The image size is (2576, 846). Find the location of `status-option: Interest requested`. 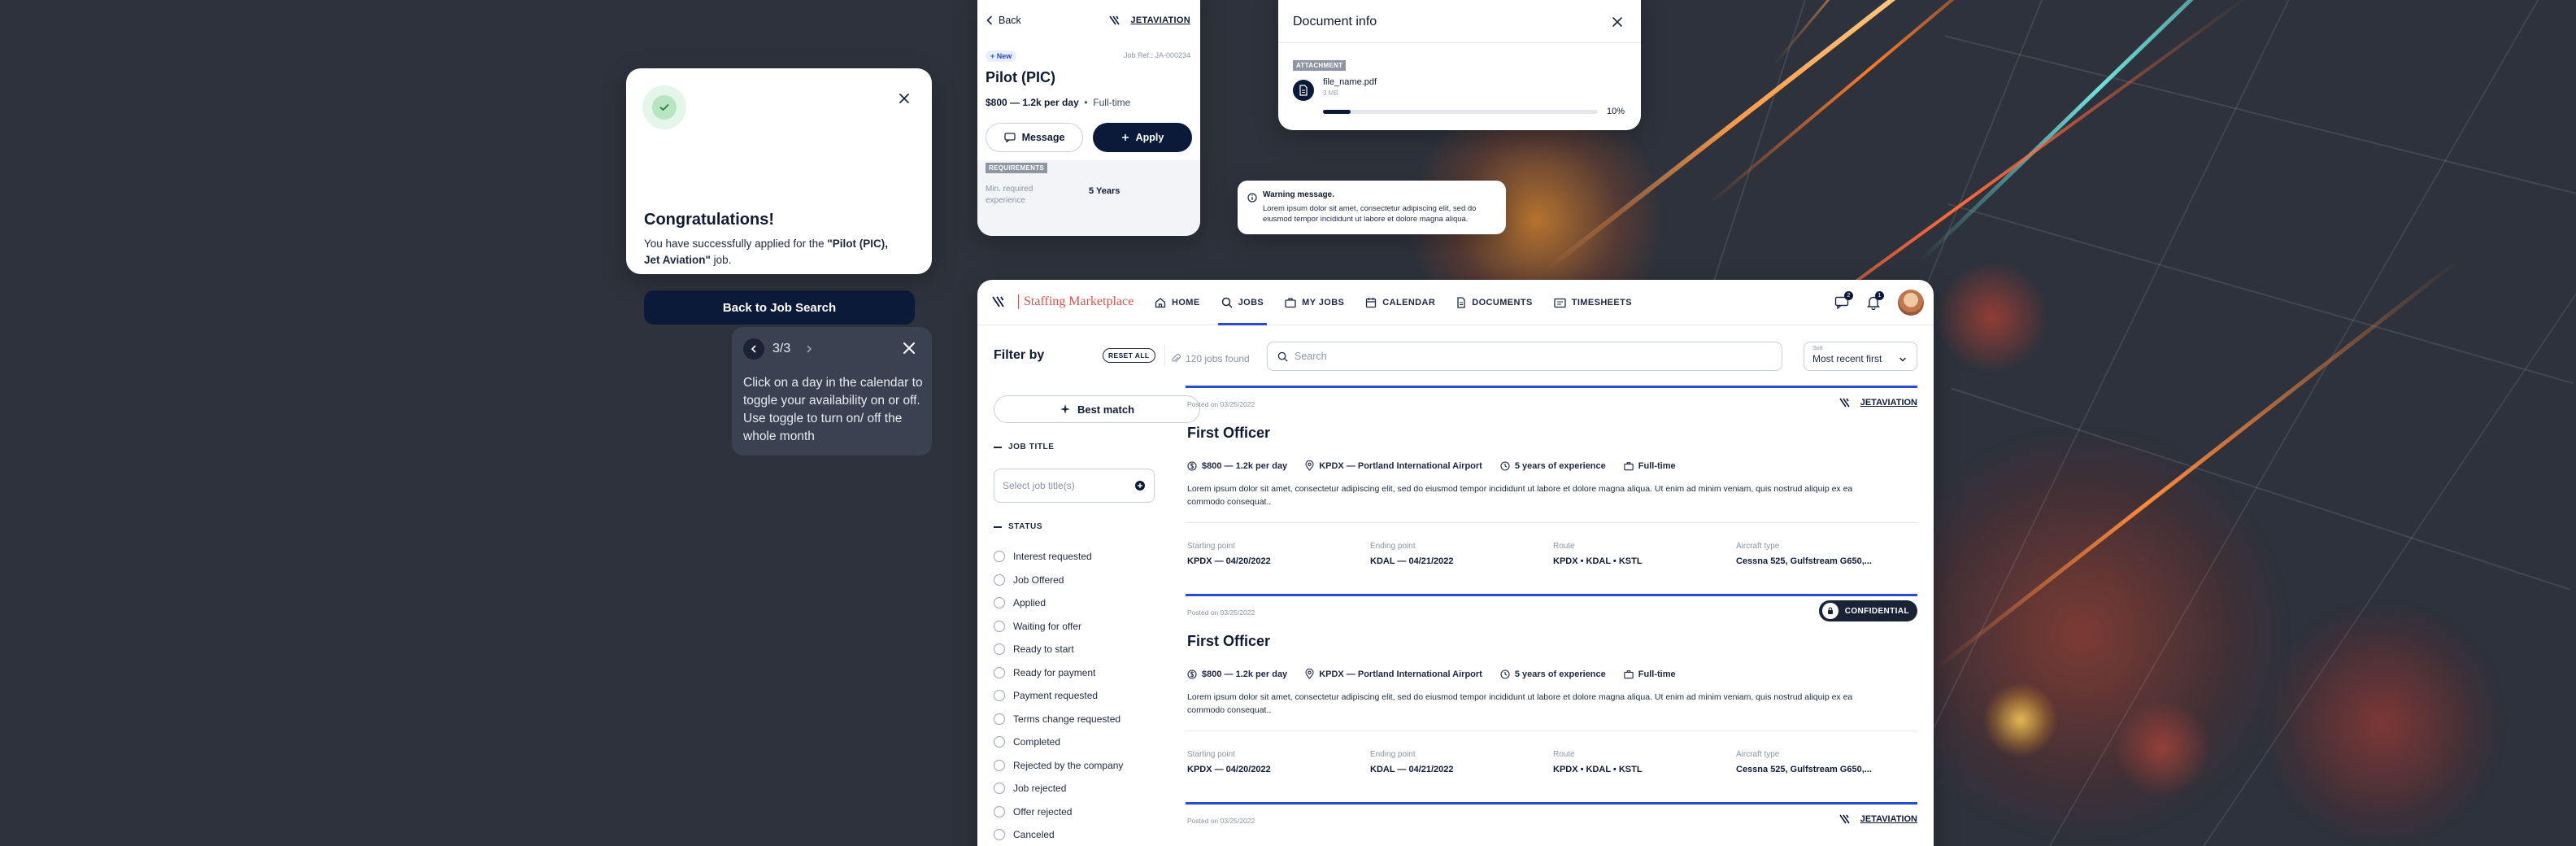

status-option: Interest requested is located at coordinates (1058, 557).